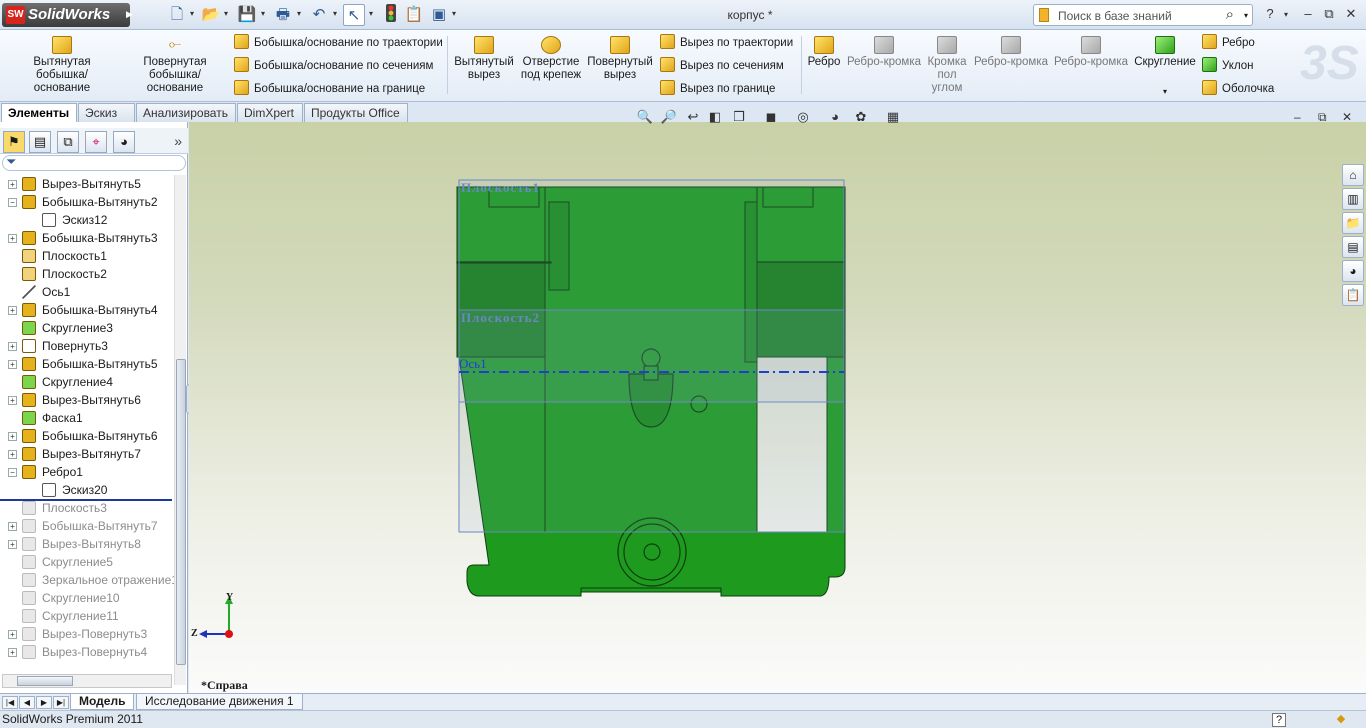 The width and height of the screenshot is (1366, 728). I want to click on revolved-cut-button: Повернутый вырез, so click(620, 59).